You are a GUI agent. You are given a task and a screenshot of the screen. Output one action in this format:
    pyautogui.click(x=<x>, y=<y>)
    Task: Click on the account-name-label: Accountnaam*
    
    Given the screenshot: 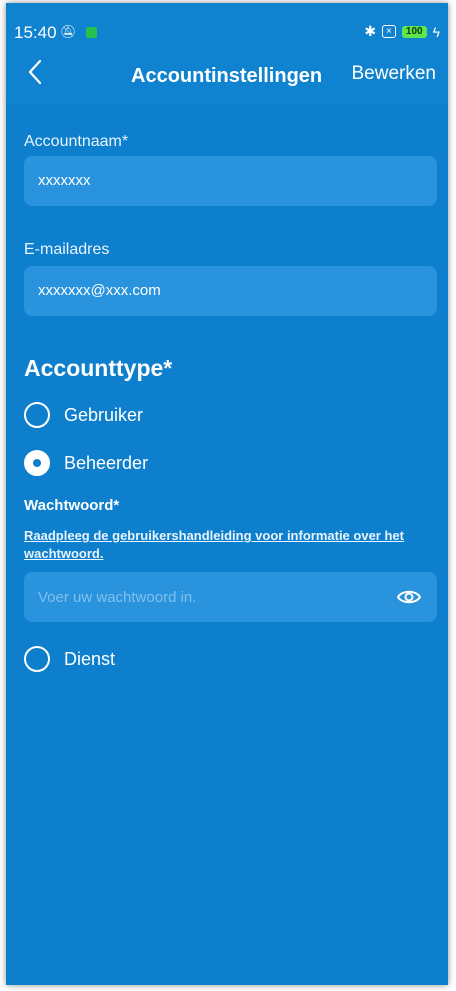 What is the action you would take?
    pyautogui.click(x=76, y=141)
    